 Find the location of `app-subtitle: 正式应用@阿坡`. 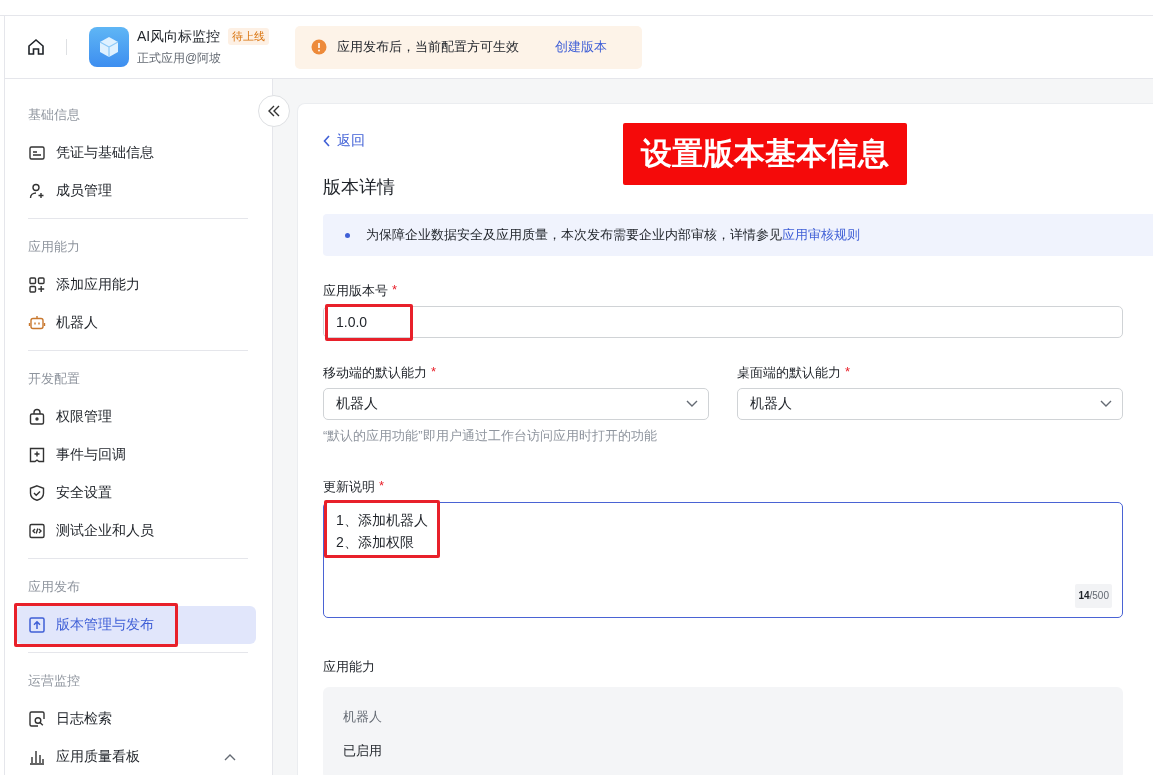

app-subtitle: 正式应用@阿坡 is located at coordinates (180, 58).